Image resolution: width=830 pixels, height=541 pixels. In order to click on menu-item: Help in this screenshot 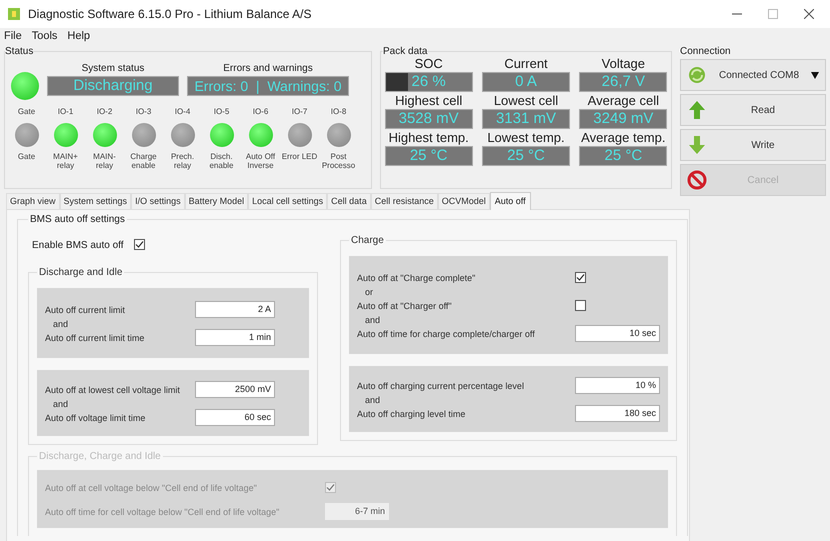, I will do `click(78, 36)`.